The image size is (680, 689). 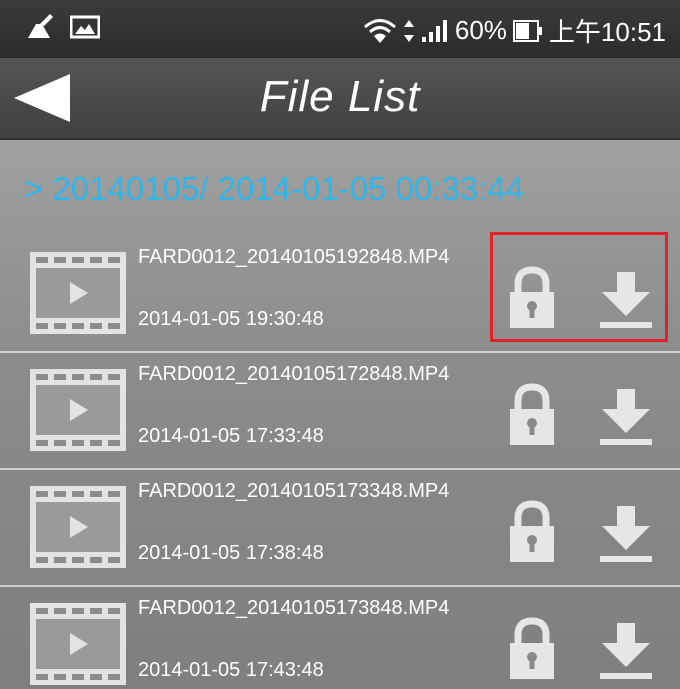 What do you see at coordinates (294, 257) in the screenshot?
I see `file-name: FARD0012_20140105192848.MP4` at bounding box center [294, 257].